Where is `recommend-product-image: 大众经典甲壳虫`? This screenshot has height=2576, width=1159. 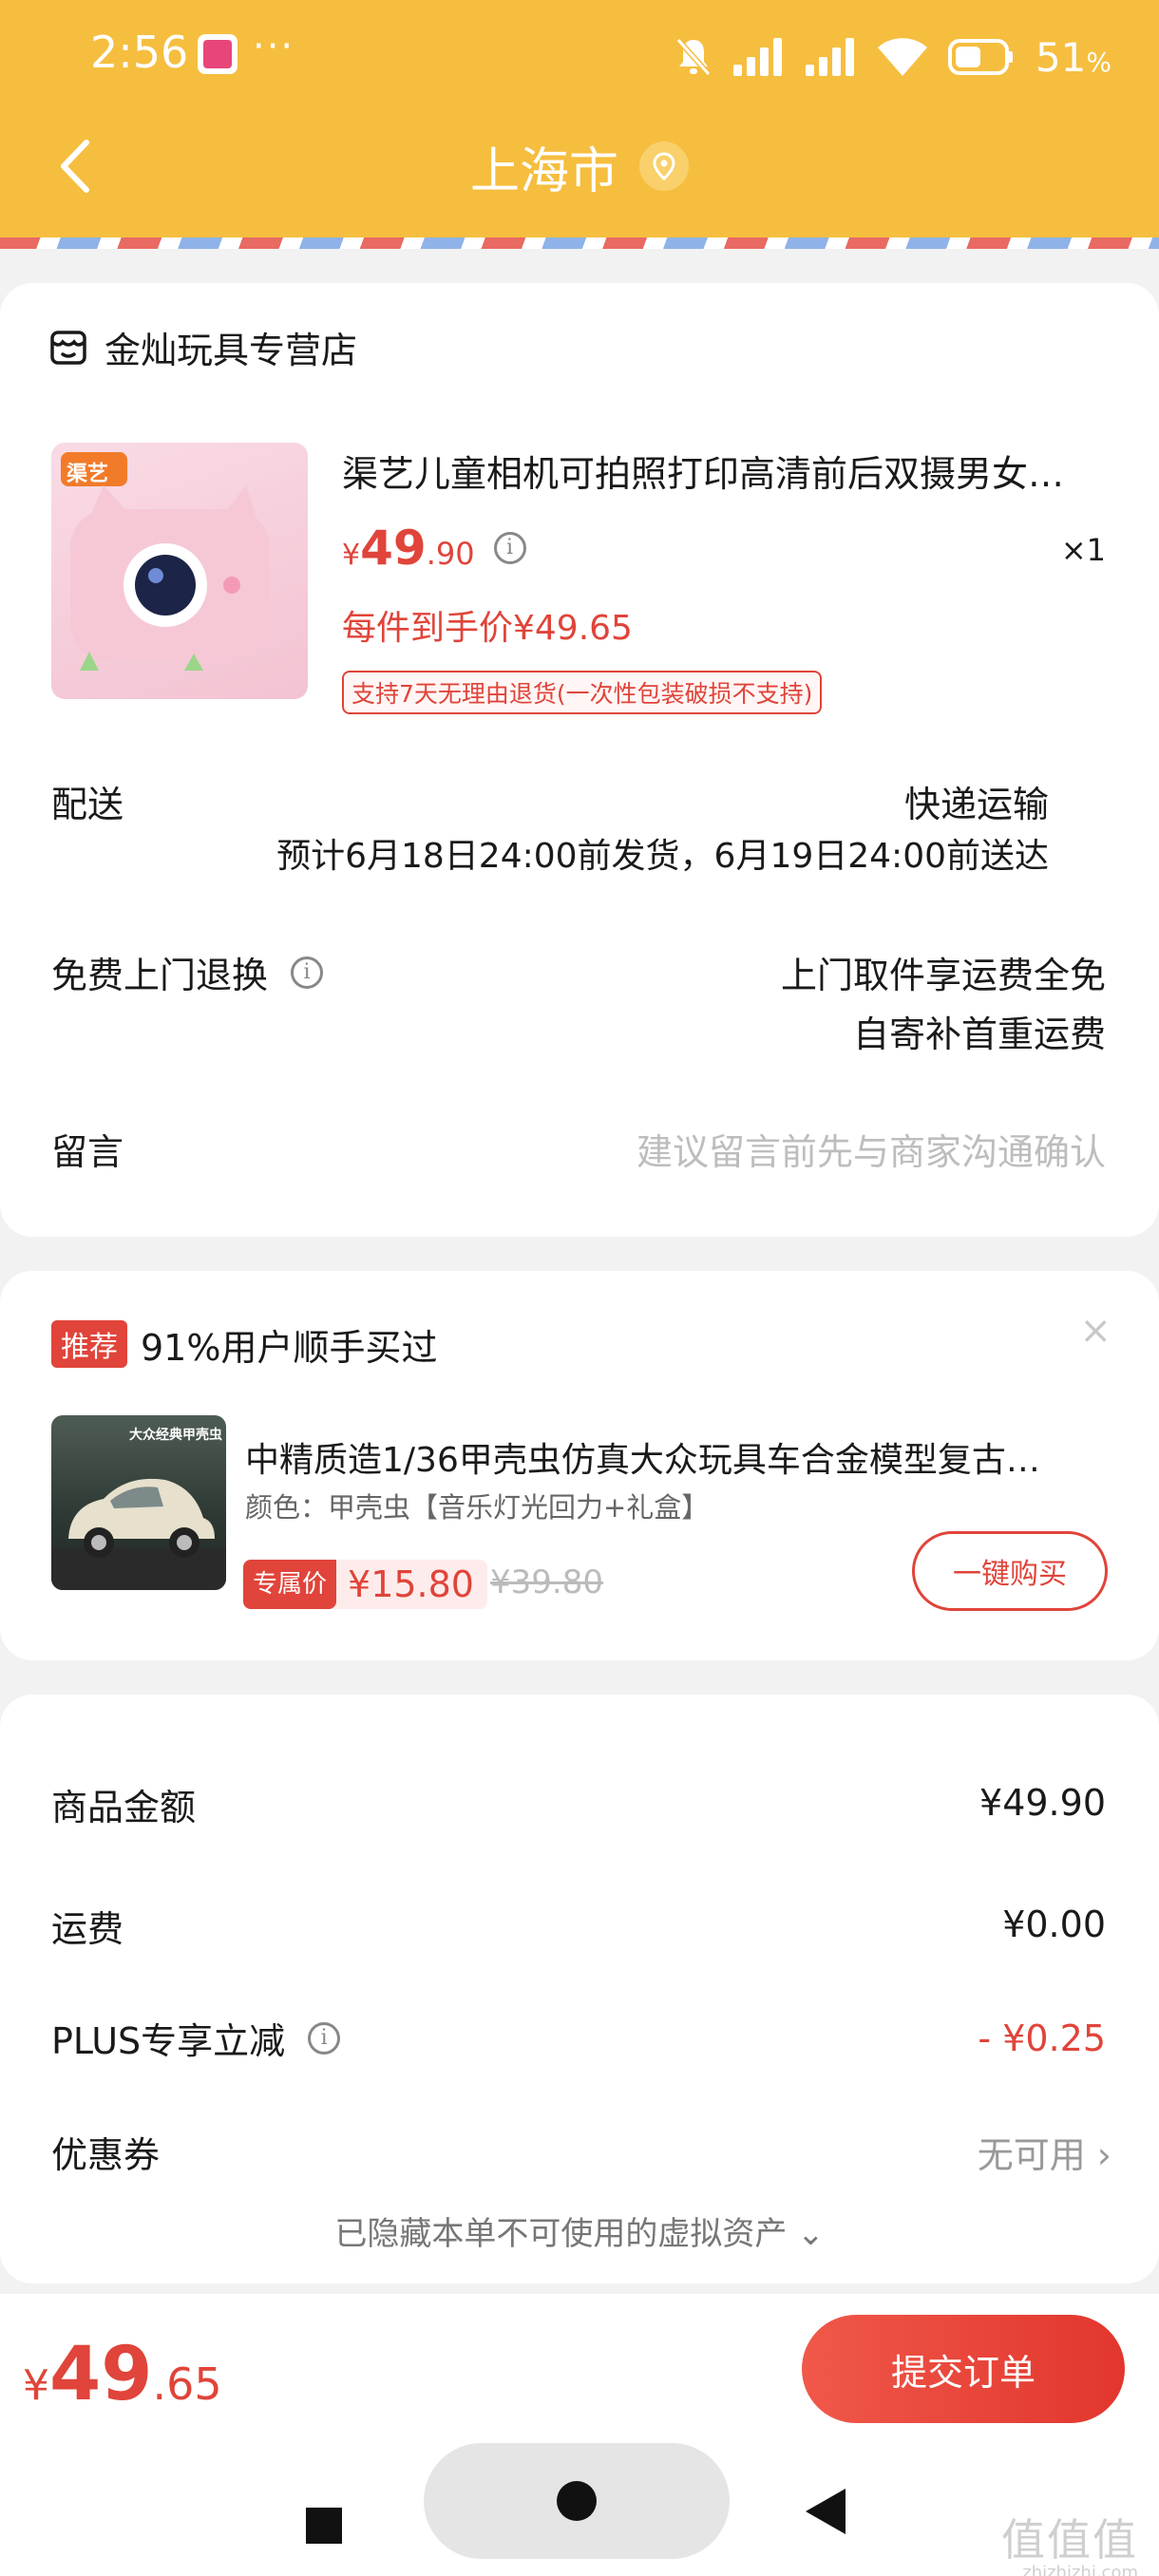 recommend-product-image: 大众经典甲壳虫 is located at coordinates (138, 1502).